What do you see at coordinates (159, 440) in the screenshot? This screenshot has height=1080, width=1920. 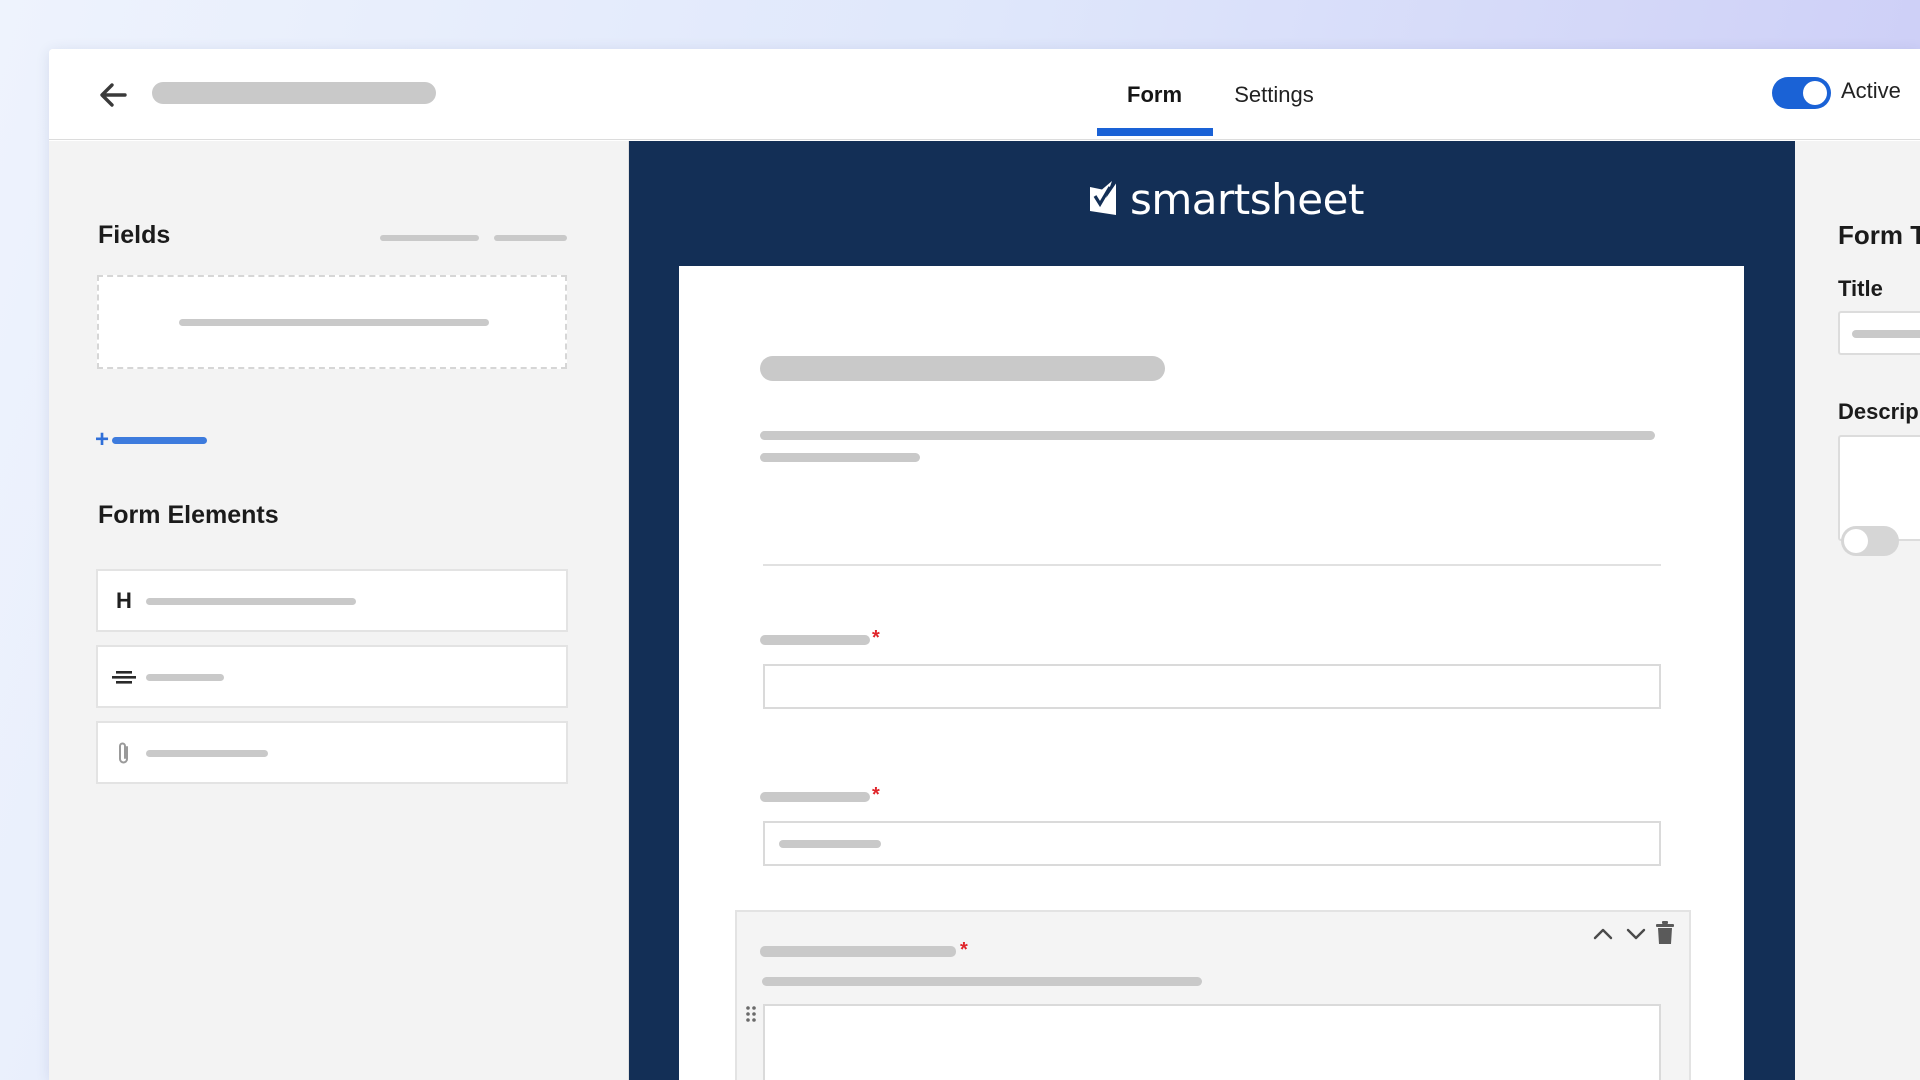 I see `add-field-label-placeholder` at bounding box center [159, 440].